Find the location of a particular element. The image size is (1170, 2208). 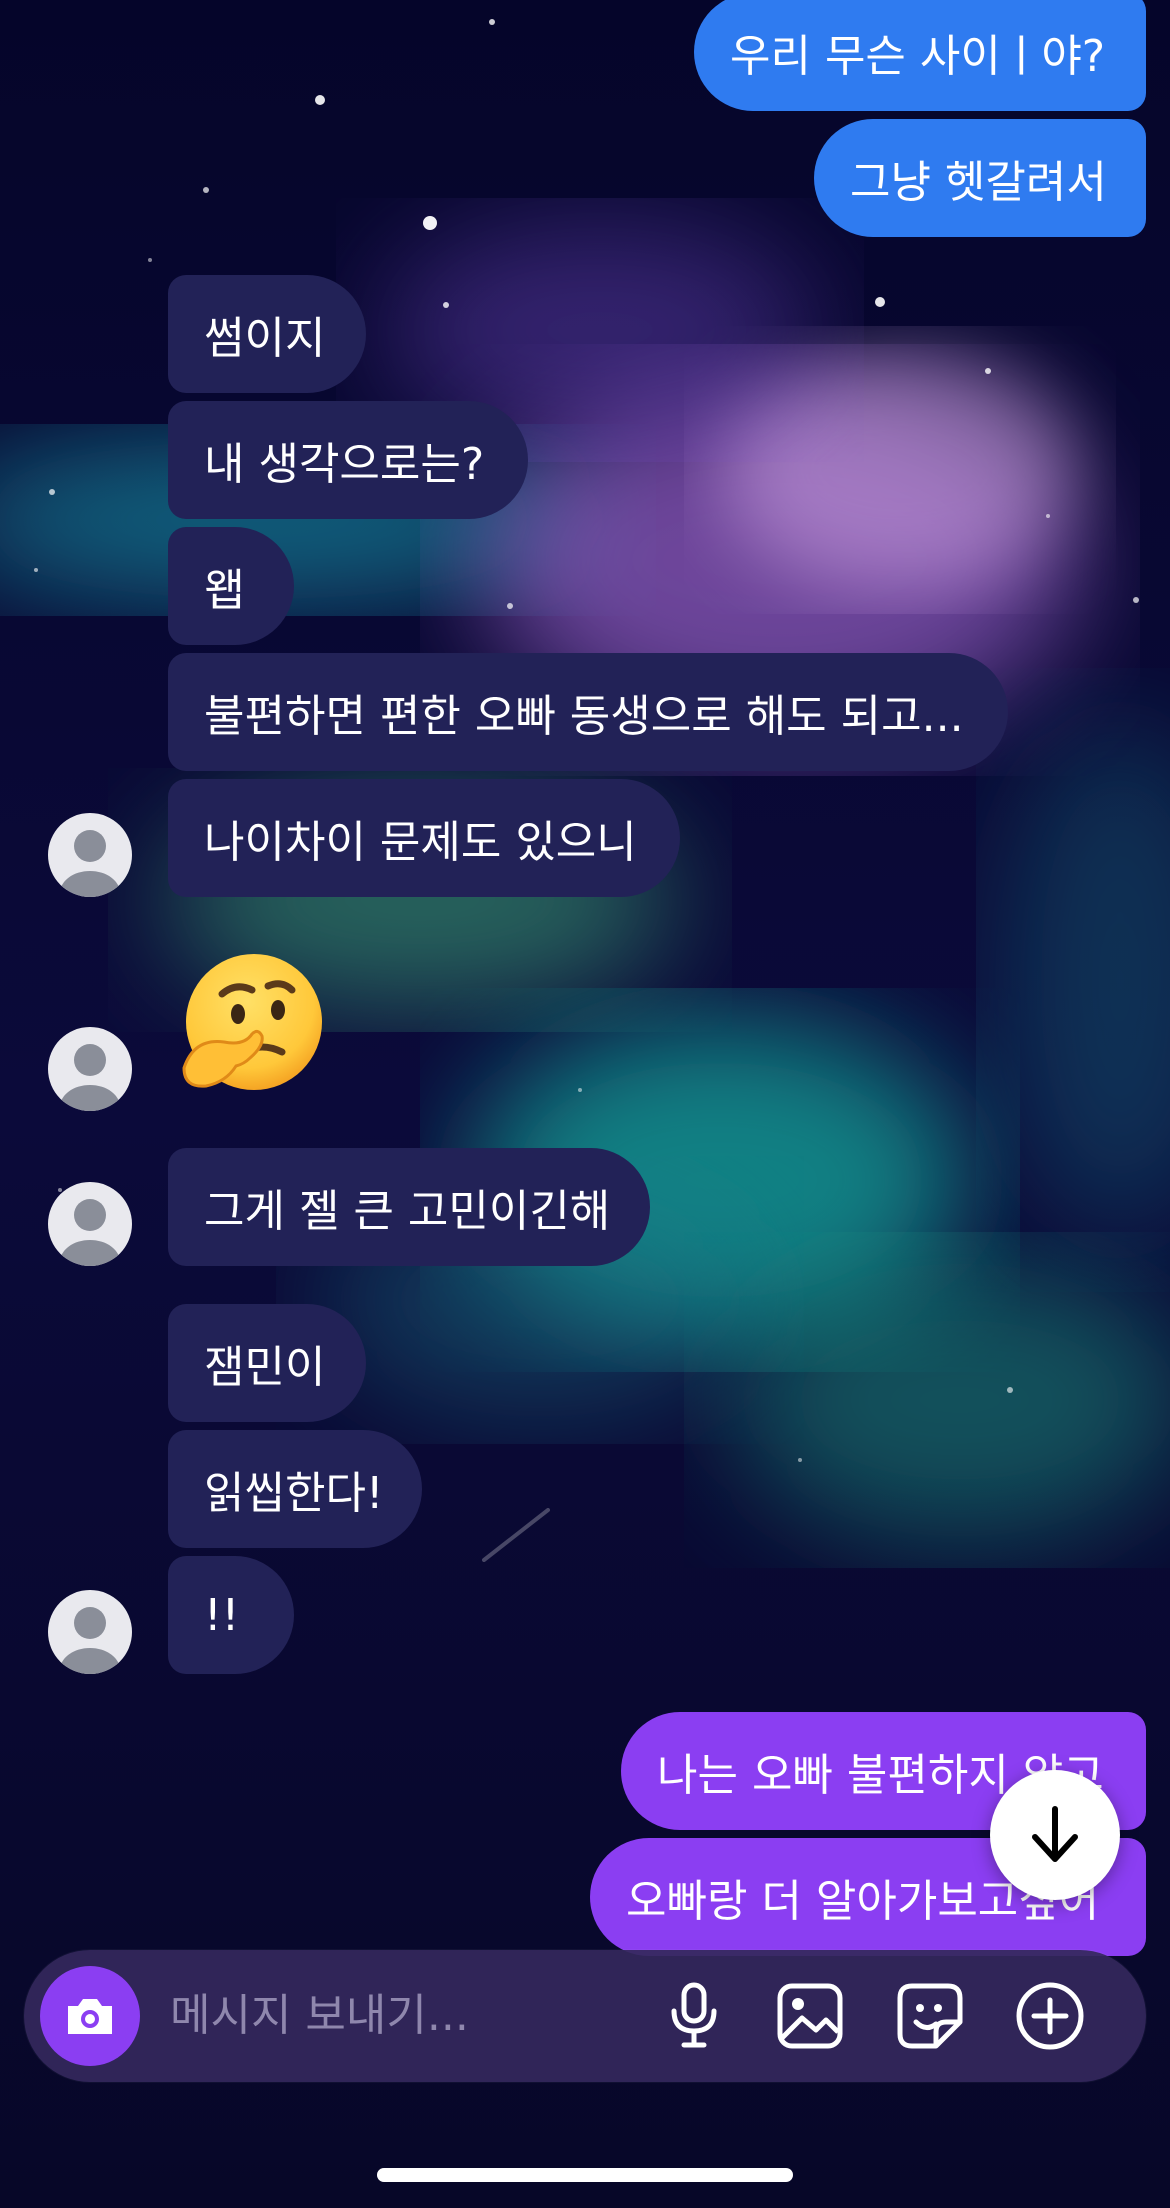

scroll-to-bottom-button is located at coordinates (1055, 1835).